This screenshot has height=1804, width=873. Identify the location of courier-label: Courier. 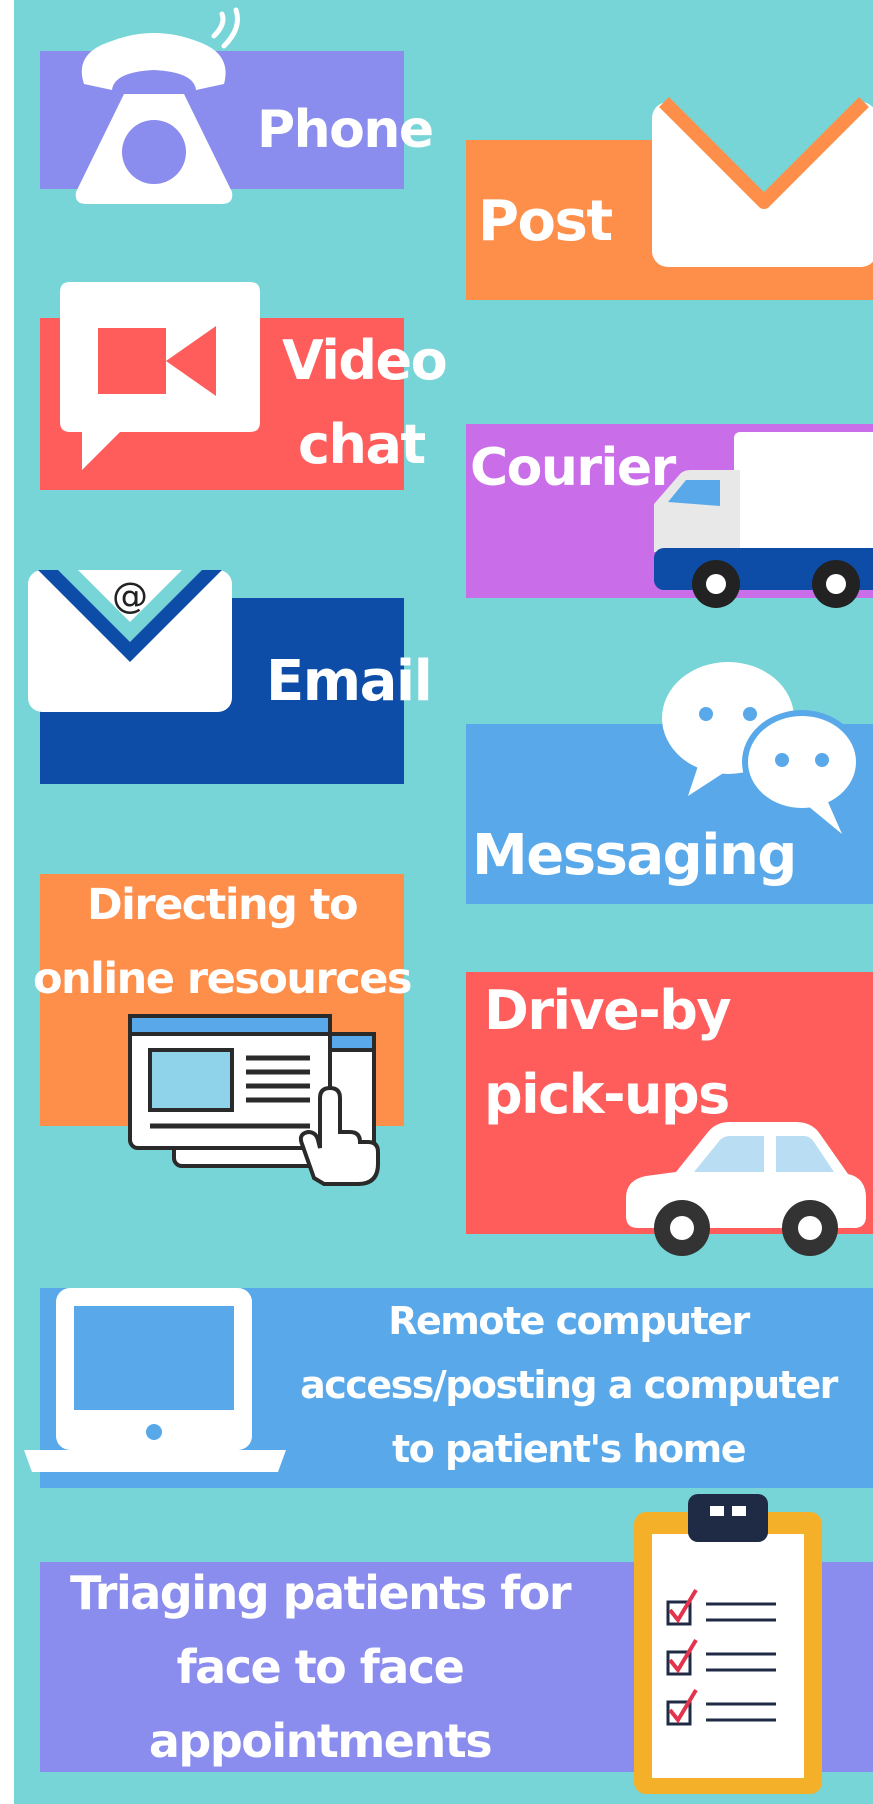
(573, 468).